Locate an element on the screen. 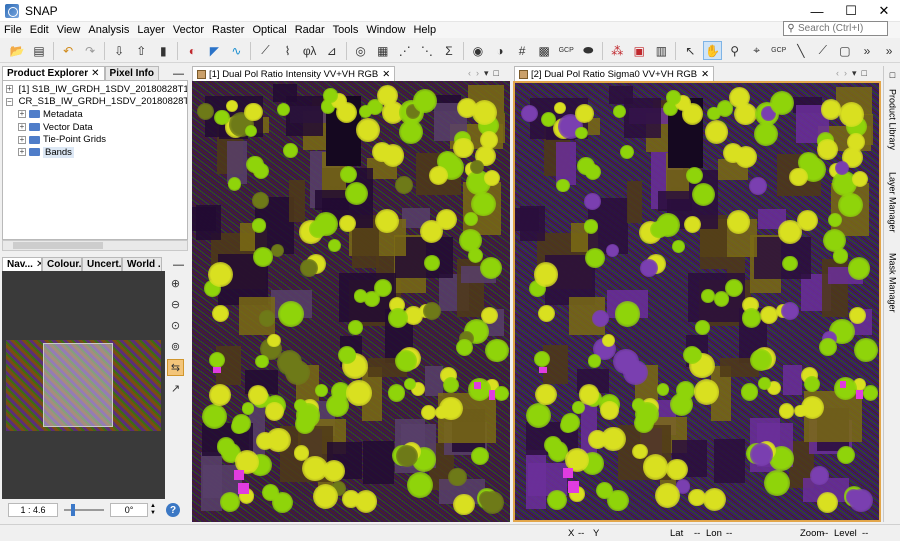 Image resolution: width=900 pixels, height=541 pixels. tab-image-view-2: [2] Dual Pol Ratio Sigma0 VV+VH RGB ✕ is located at coordinates (614, 73).